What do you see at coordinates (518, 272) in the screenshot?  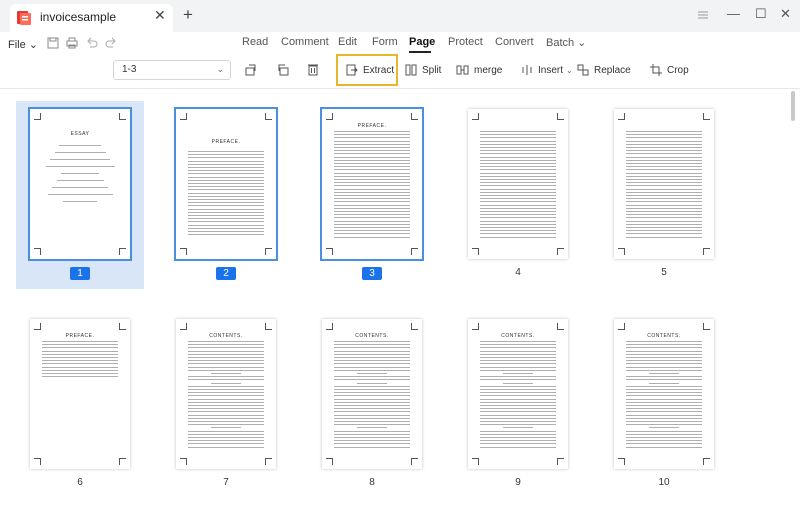 I see `page-number-label: 4` at bounding box center [518, 272].